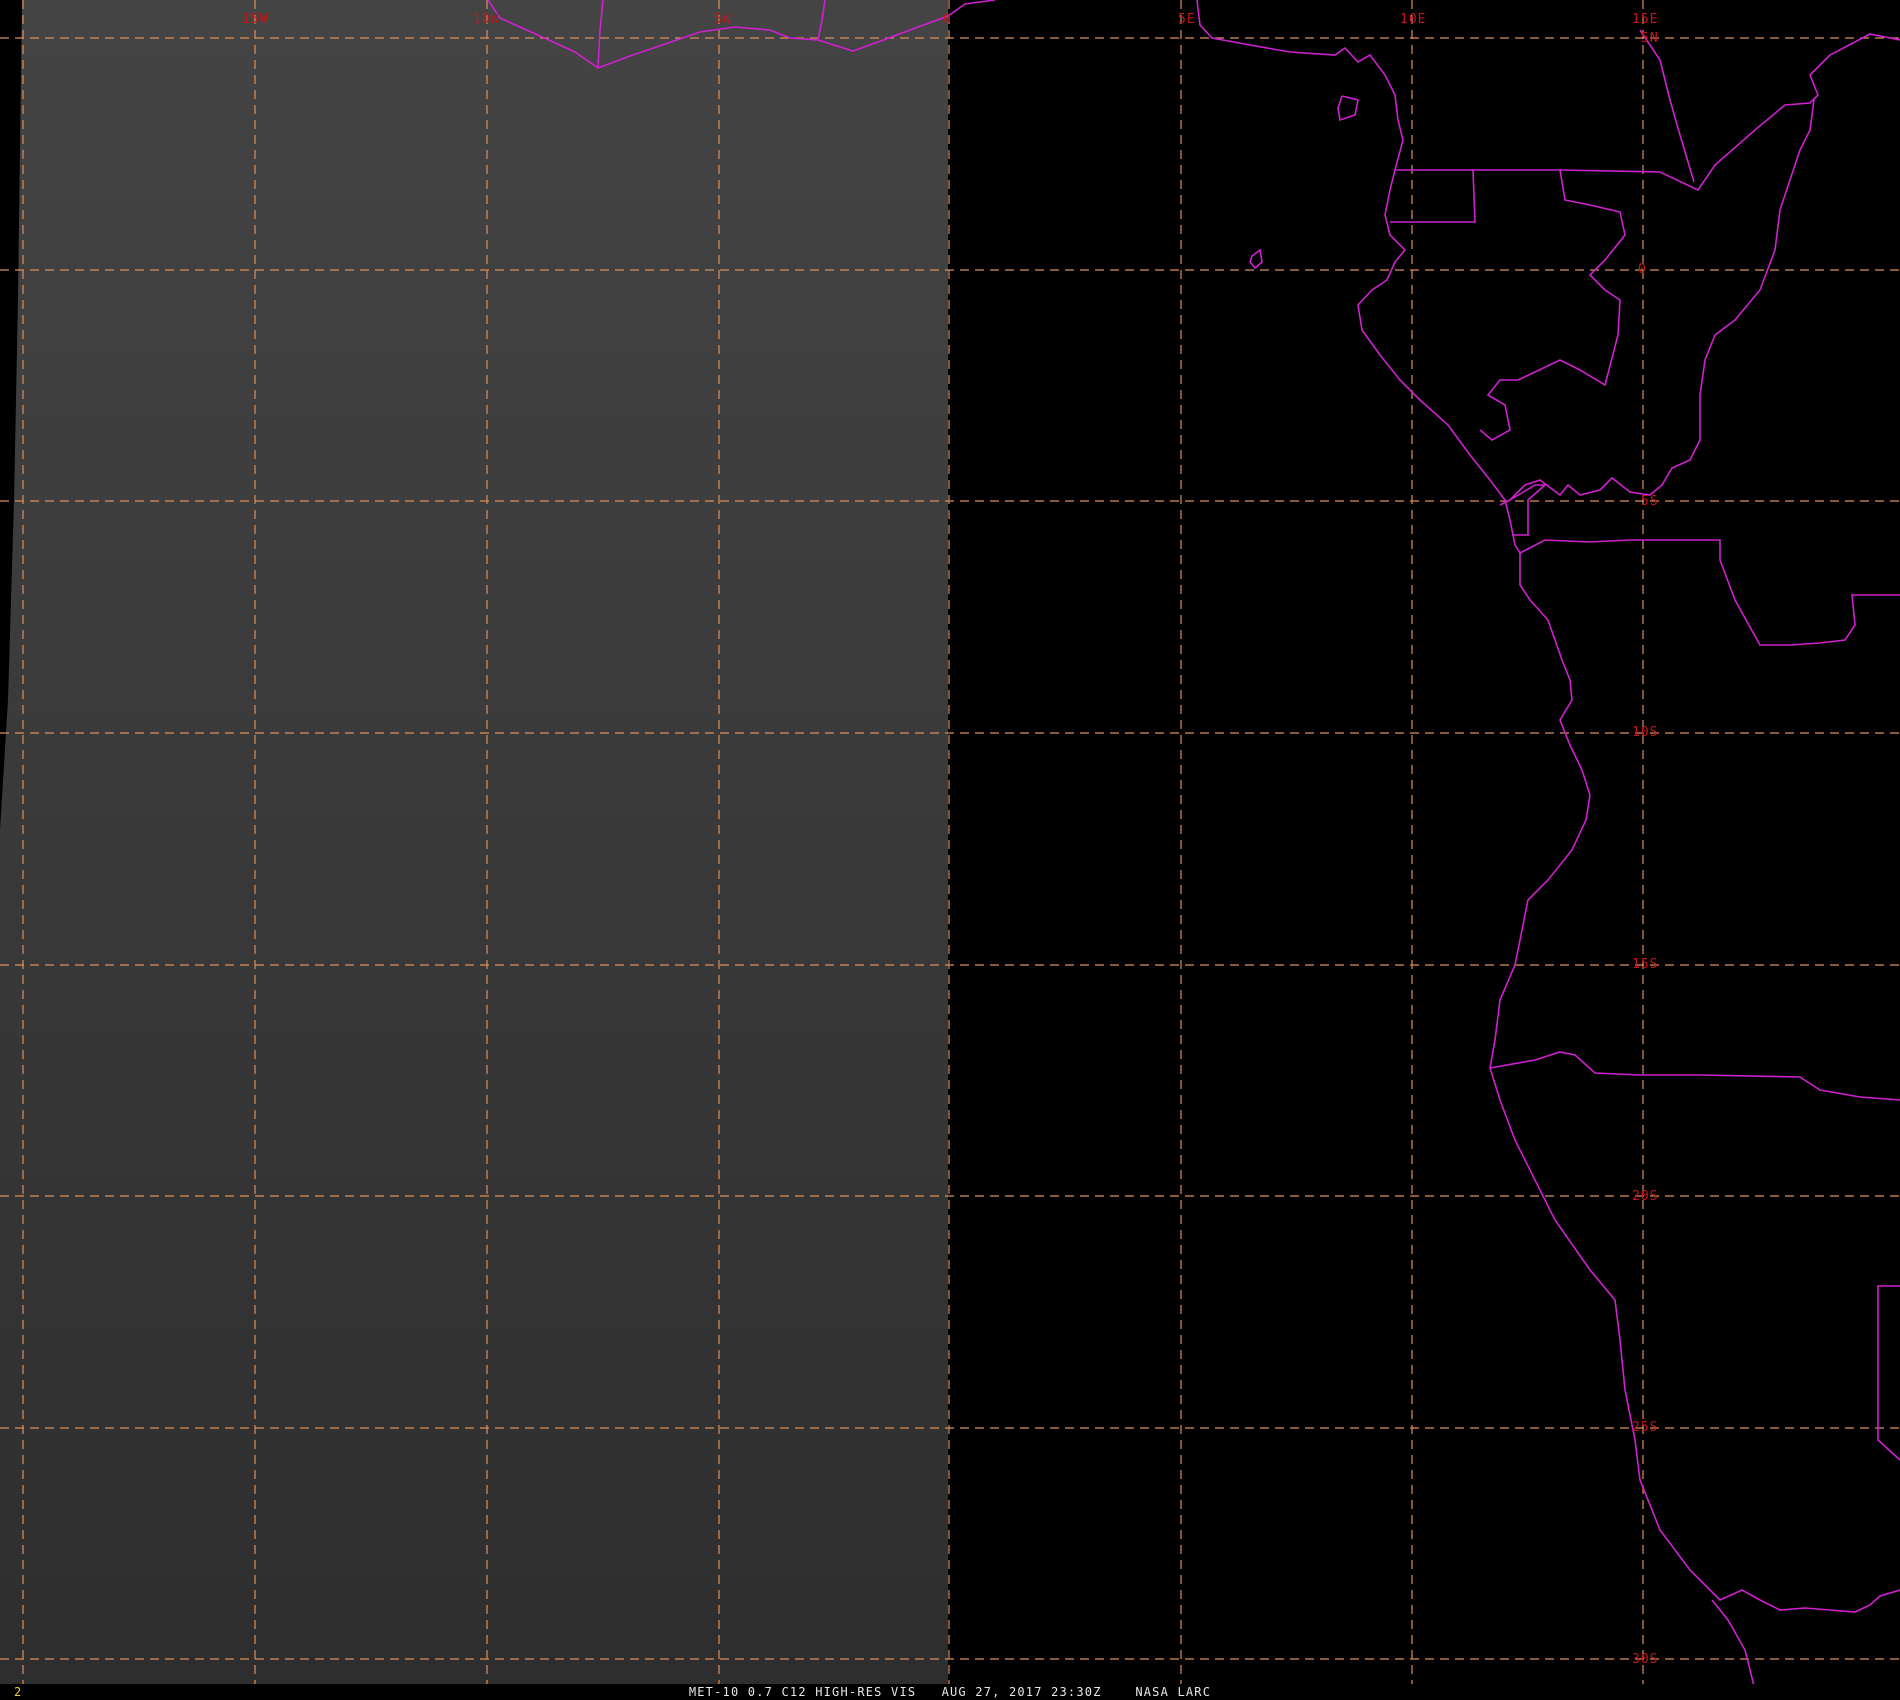  I want to click on lat-label-10s: 10S, so click(1645, 732).